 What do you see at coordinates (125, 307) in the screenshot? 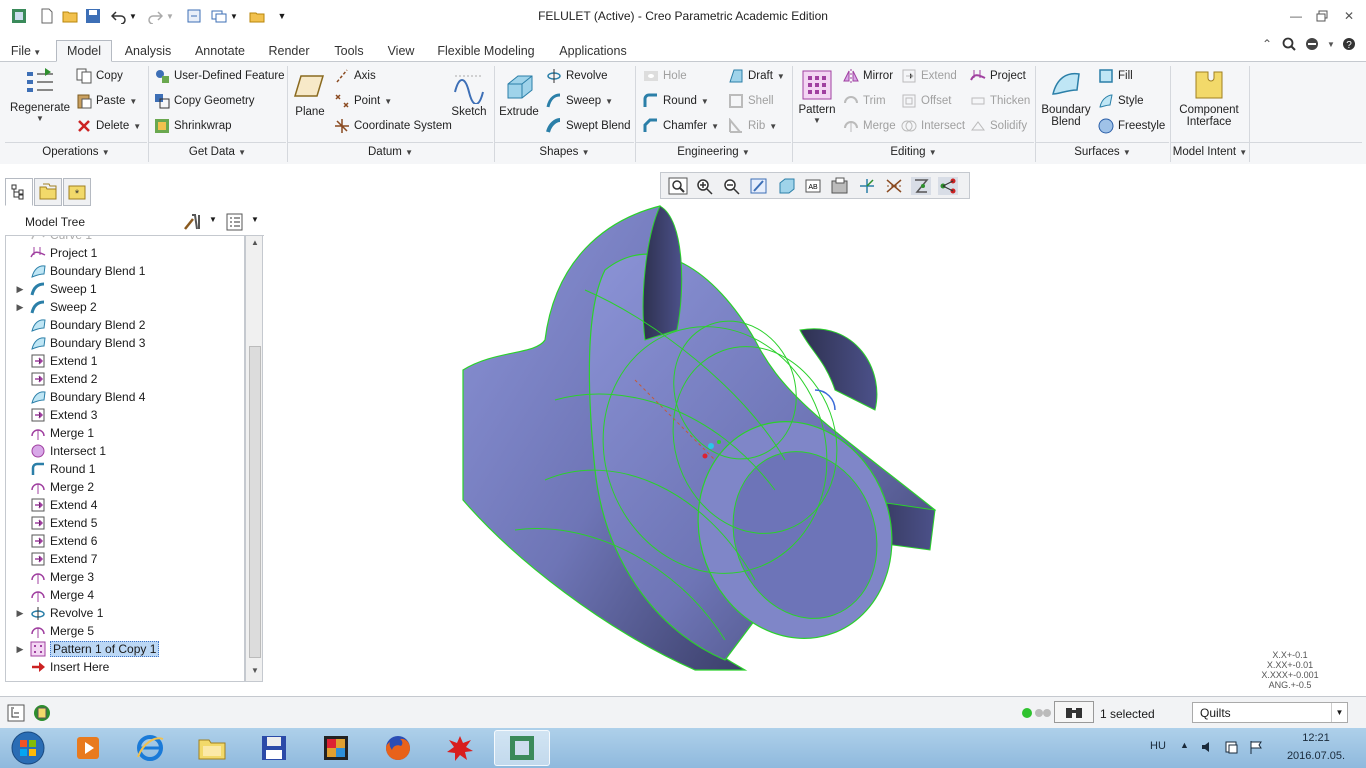
I see `tree-item: ▶ Sweep 2` at bounding box center [125, 307].